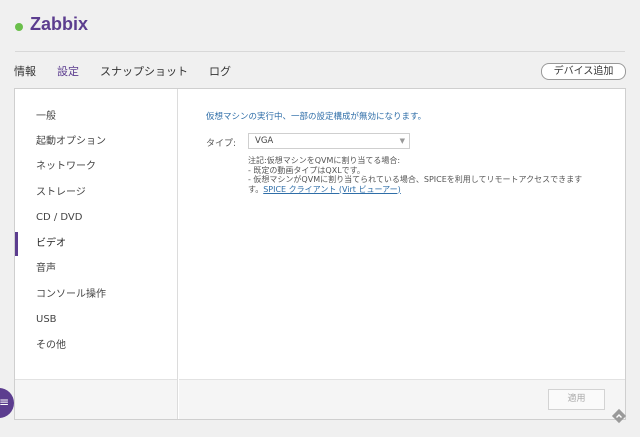 The height and width of the screenshot is (437, 640). Describe the element at coordinates (402, 141) in the screenshot. I see `chevron-down-icon: ▼` at that location.